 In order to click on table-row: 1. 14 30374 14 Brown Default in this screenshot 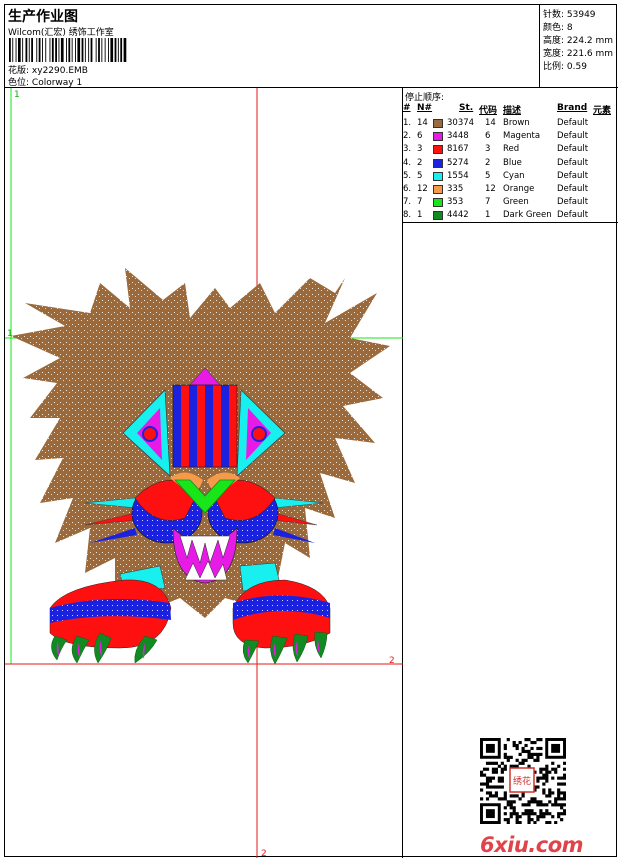, I will do `click(510, 124)`.